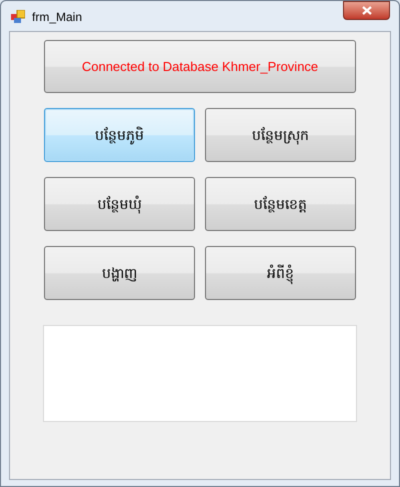  Describe the element at coordinates (119, 135) in the screenshot. I see `menu-button: បន្ថែមភូមិ` at that location.